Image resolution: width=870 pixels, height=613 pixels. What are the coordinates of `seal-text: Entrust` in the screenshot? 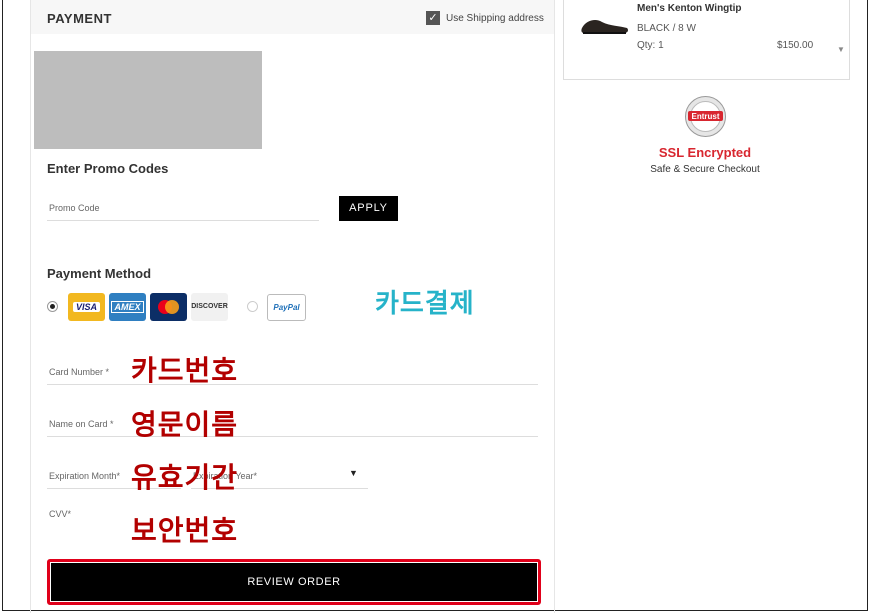 It's located at (706, 116).